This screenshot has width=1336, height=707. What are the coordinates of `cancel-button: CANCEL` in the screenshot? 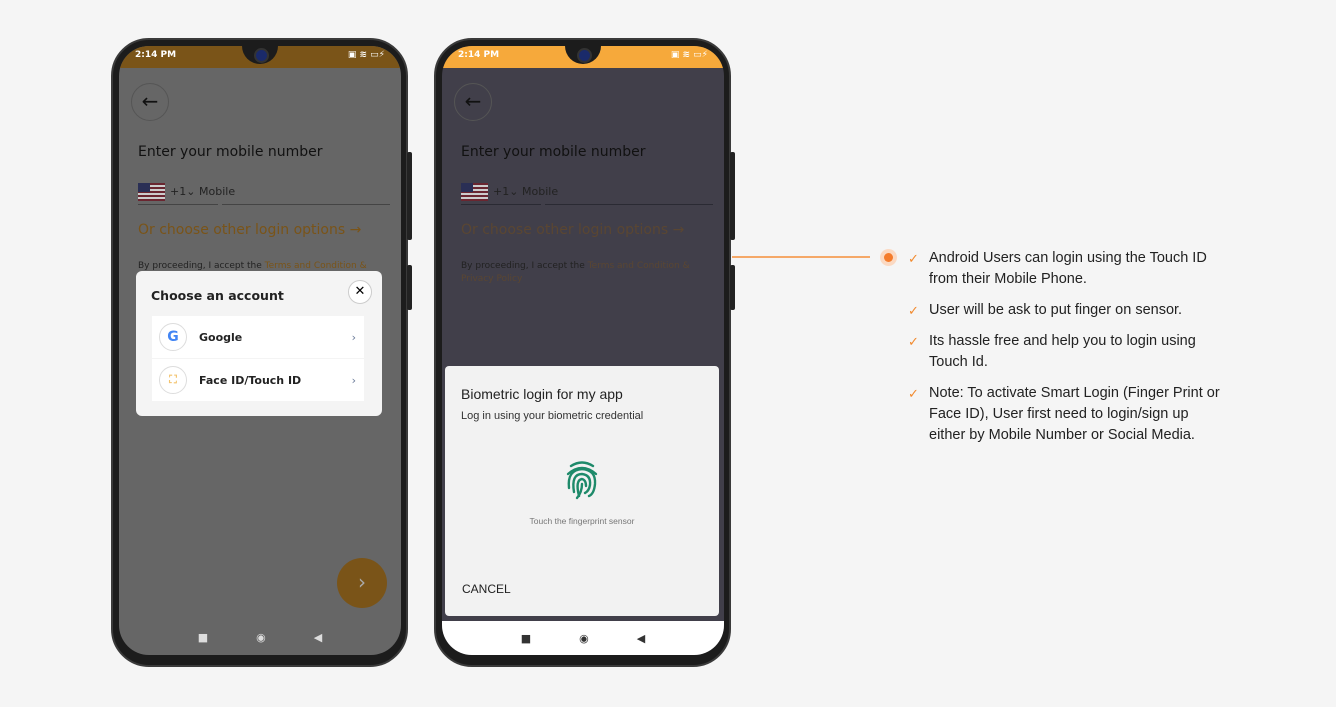 It's located at (486, 589).